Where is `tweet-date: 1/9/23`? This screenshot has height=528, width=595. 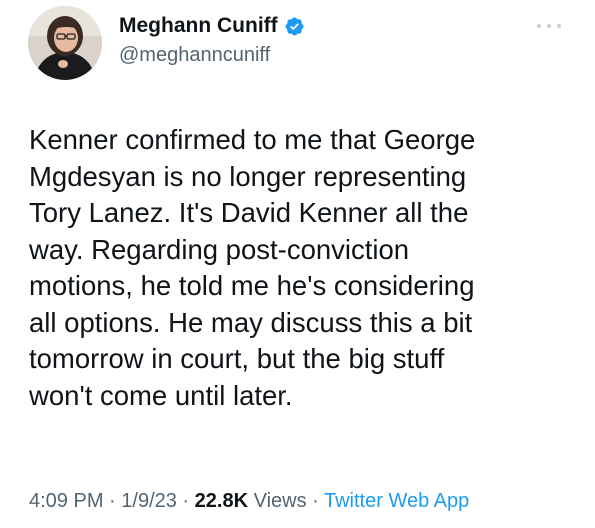
tweet-date: 1/9/23 is located at coordinates (149, 501).